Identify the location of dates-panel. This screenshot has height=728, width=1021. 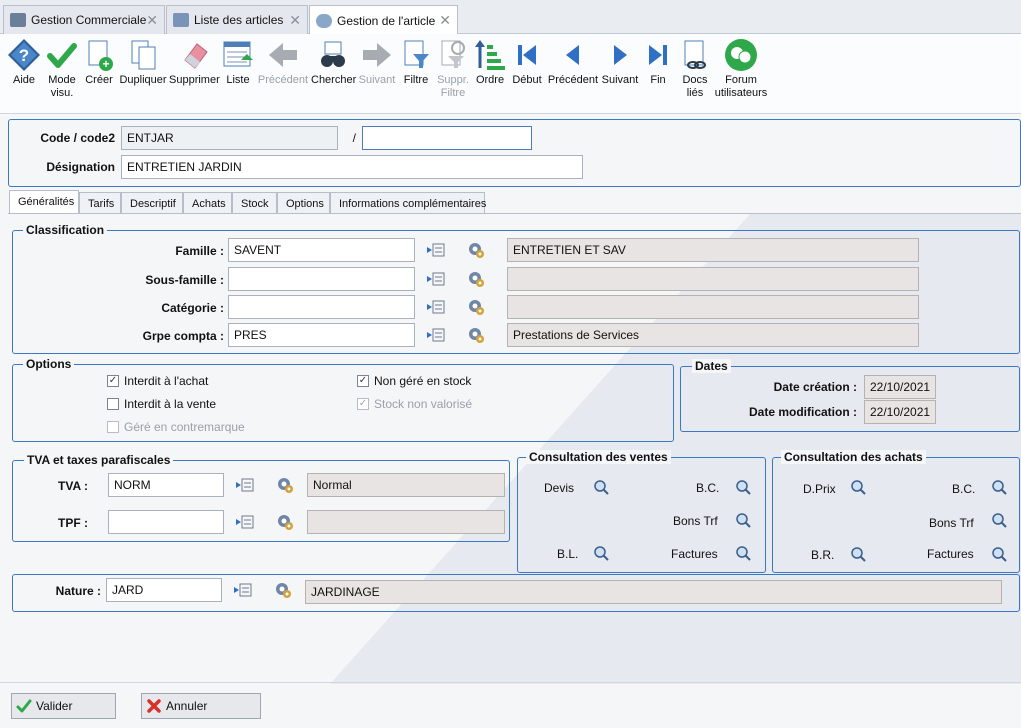
(850, 399).